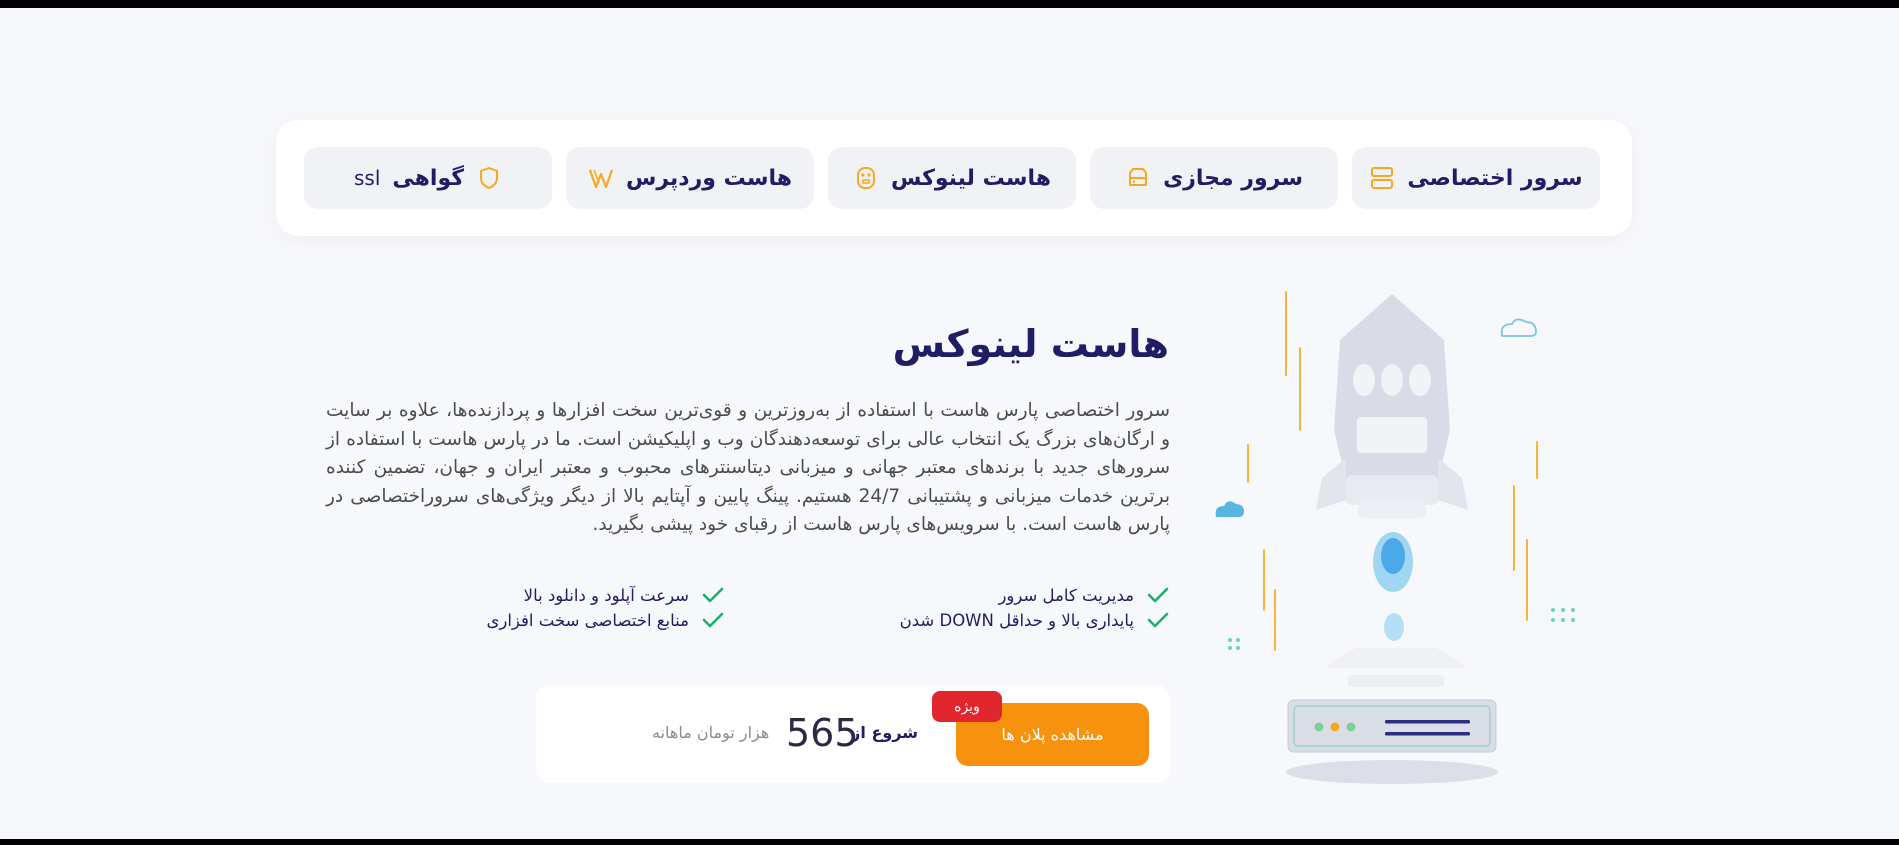 The height and width of the screenshot is (845, 1899). I want to click on tab-label: سرور مجازی, so click(1233, 178).